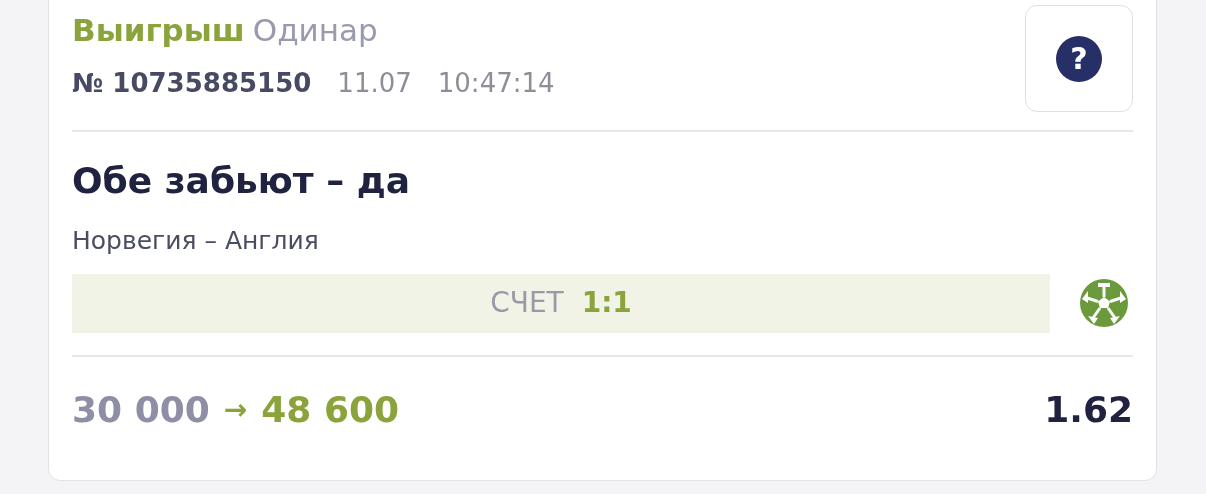 The height and width of the screenshot is (494, 1206). I want to click on help-button: ?, so click(1079, 58).